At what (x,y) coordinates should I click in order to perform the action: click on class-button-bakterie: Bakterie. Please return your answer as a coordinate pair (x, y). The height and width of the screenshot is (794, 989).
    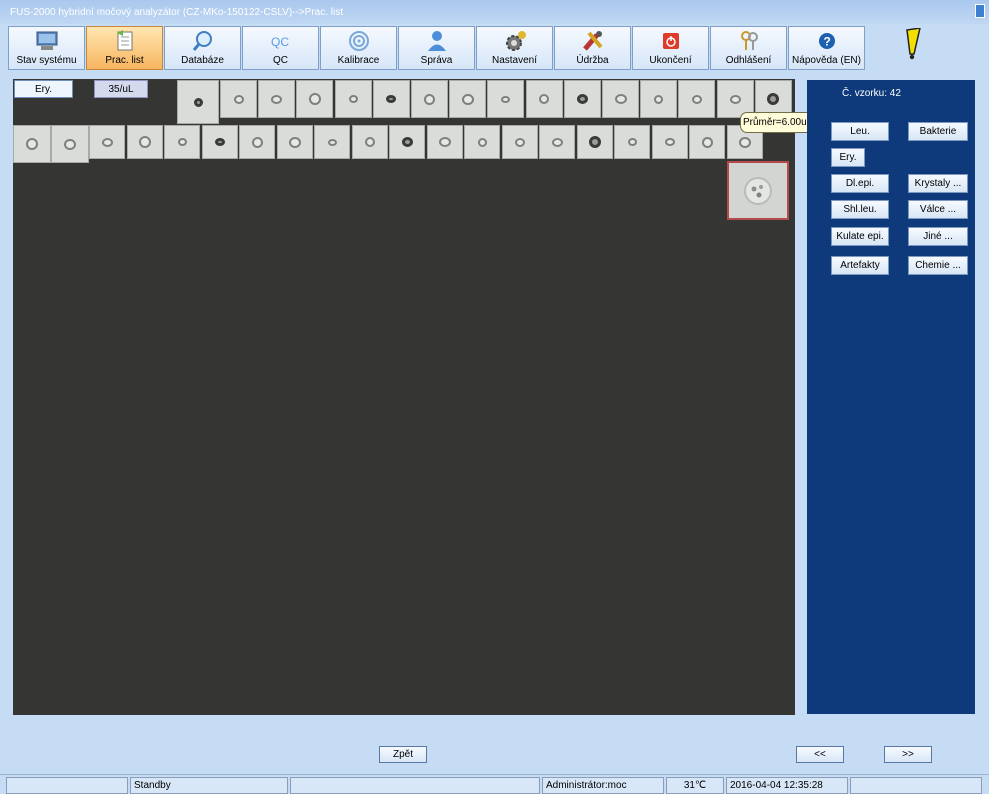
    Looking at the image, I should click on (938, 131).